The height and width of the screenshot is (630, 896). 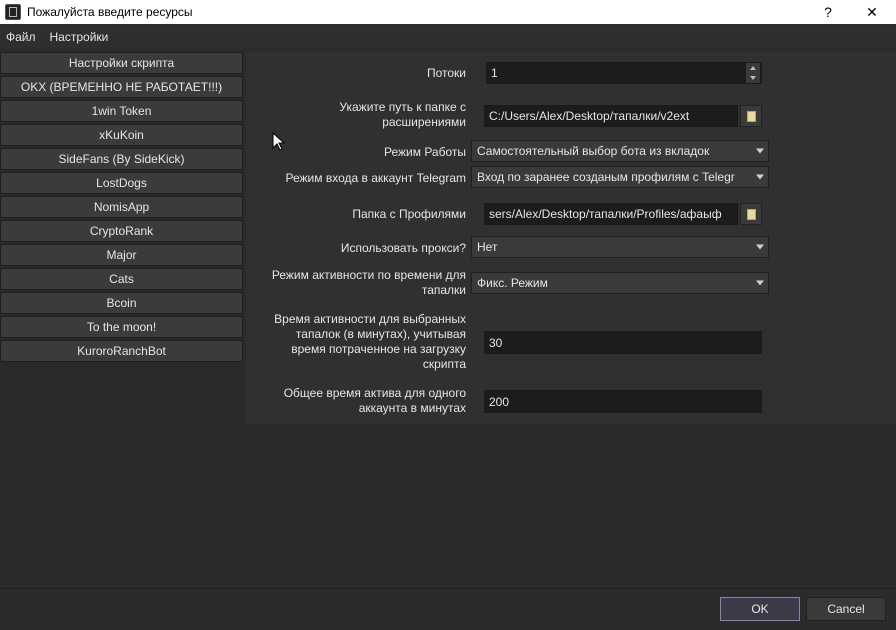 What do you see at coordinates (494, 73) in the screenshot?
I see `threads-value: 1` at bounding box center [494, 73].